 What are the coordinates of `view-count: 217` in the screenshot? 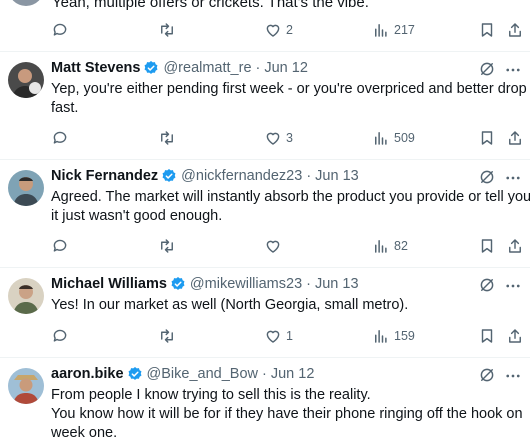 It's located at (404, 30).